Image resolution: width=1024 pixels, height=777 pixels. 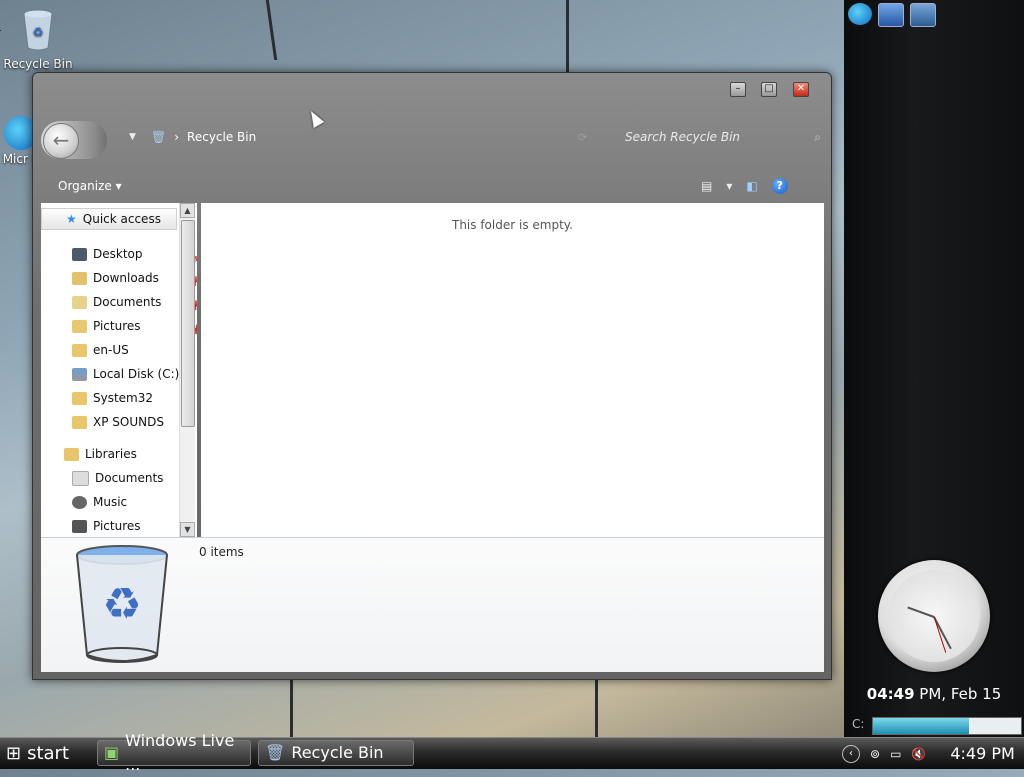 I want to click on sidebar-time: 04:49 PM, Feb 15, so click(x=934, y=694).